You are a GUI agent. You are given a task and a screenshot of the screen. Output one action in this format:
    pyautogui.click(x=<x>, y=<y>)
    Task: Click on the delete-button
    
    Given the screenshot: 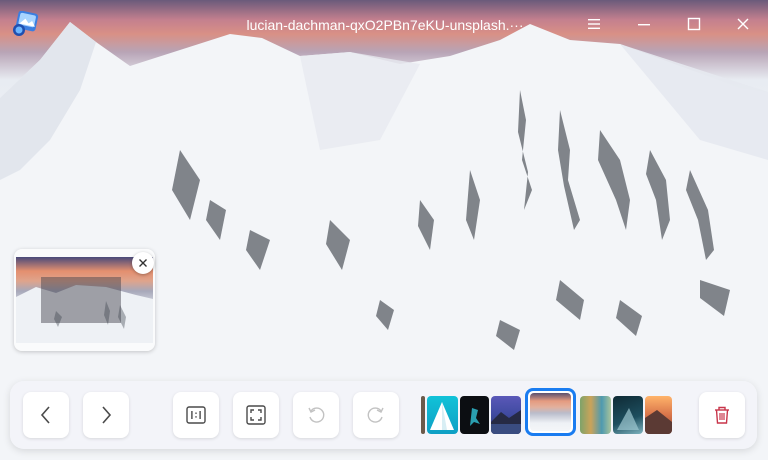 What is the action you would take?
    pyautogui.click(x=722, y=415)
    